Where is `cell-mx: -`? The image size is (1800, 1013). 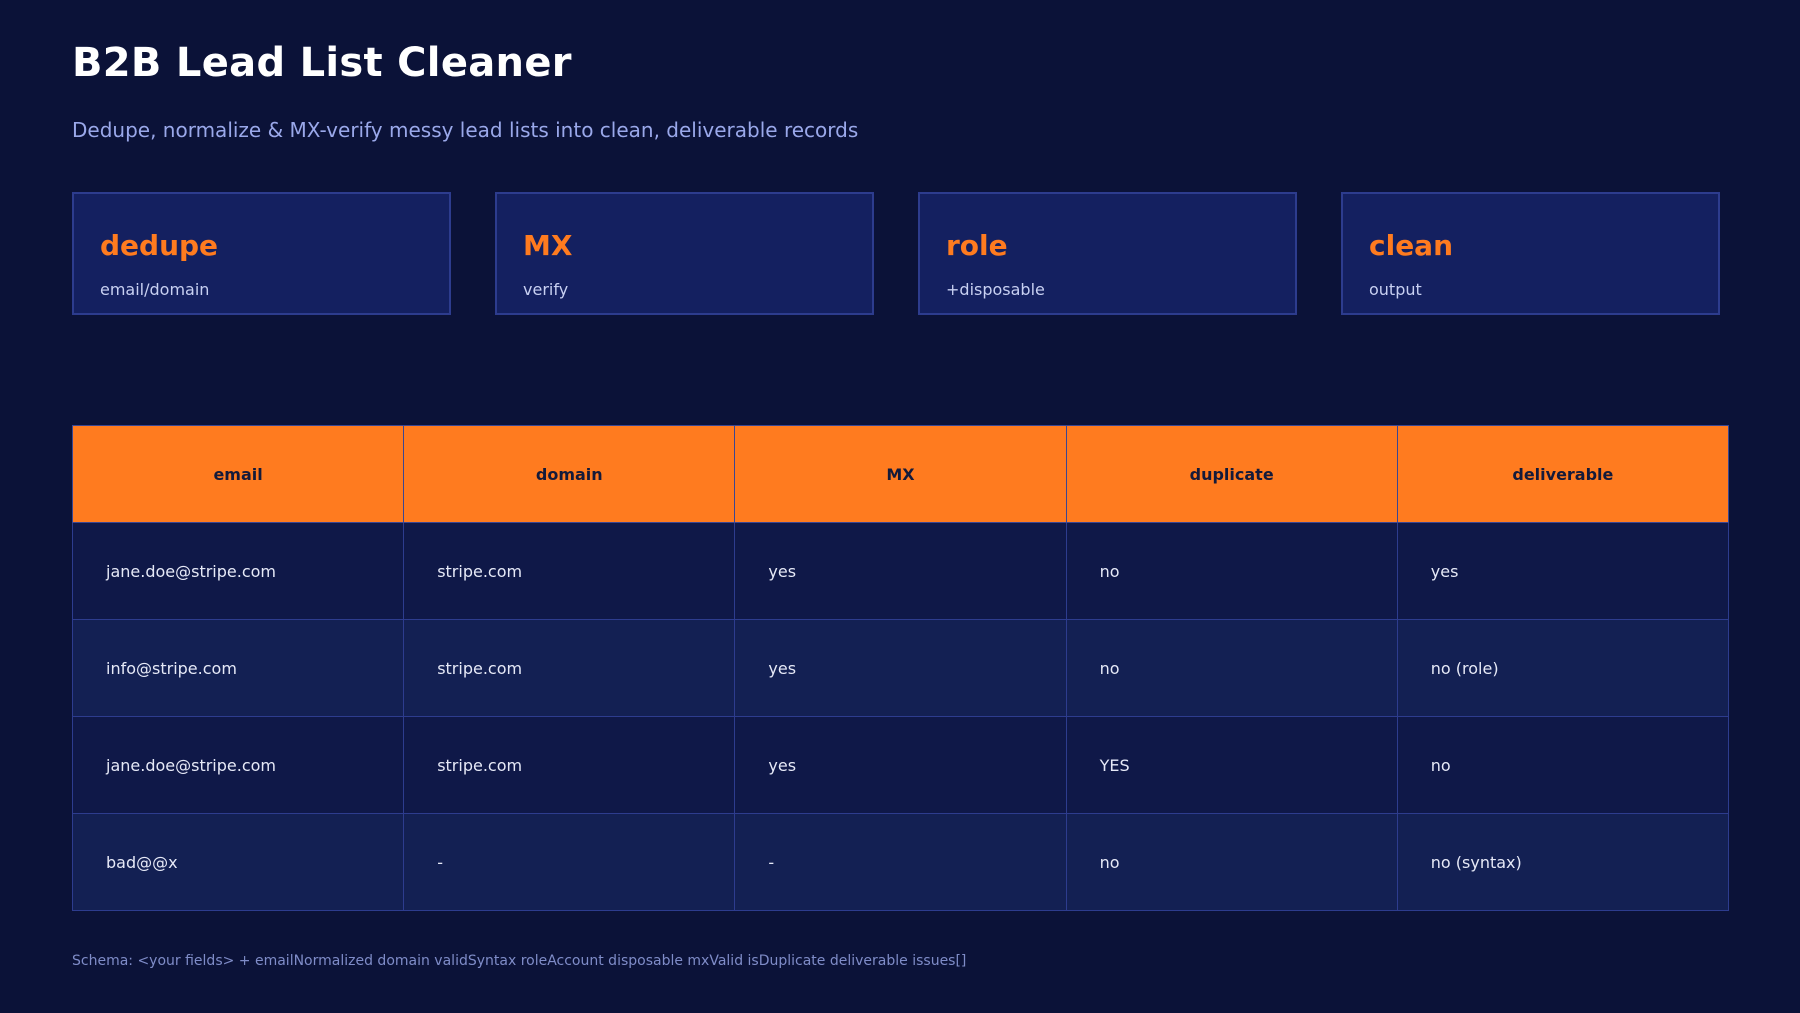 cell-mx: - is located at coordinates (900, 862).